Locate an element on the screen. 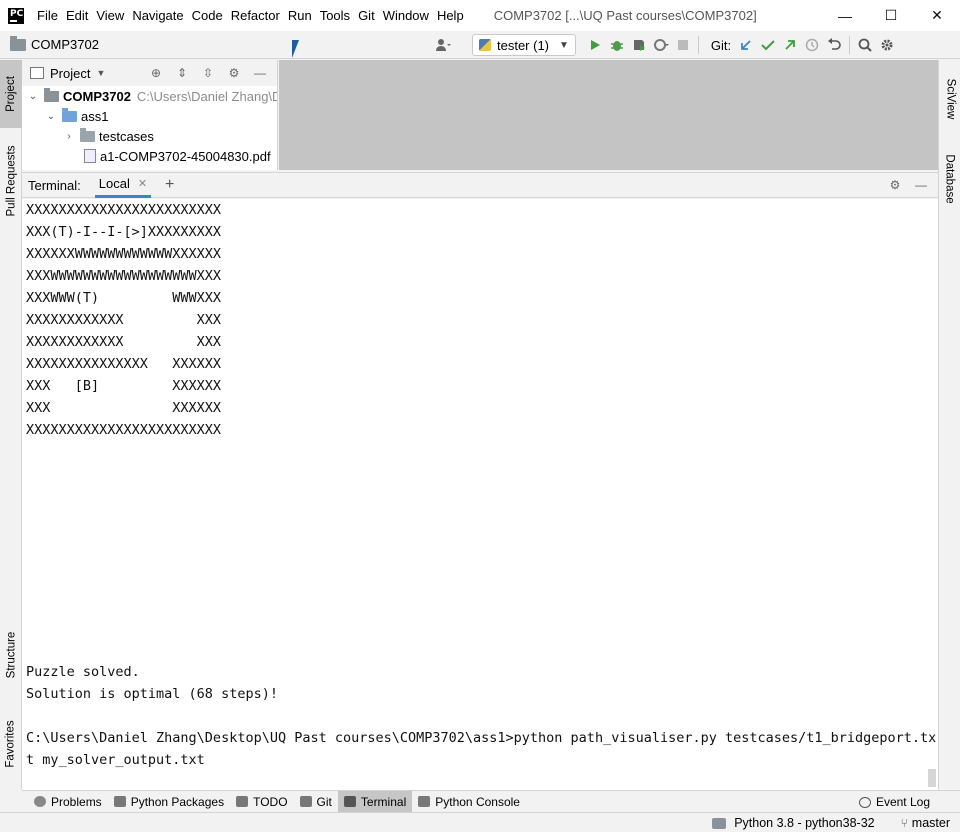  tree-item-root: ⌄ COMP3702 C:\Users\Daniel Zhang\D is located at coordinates (152, 96).